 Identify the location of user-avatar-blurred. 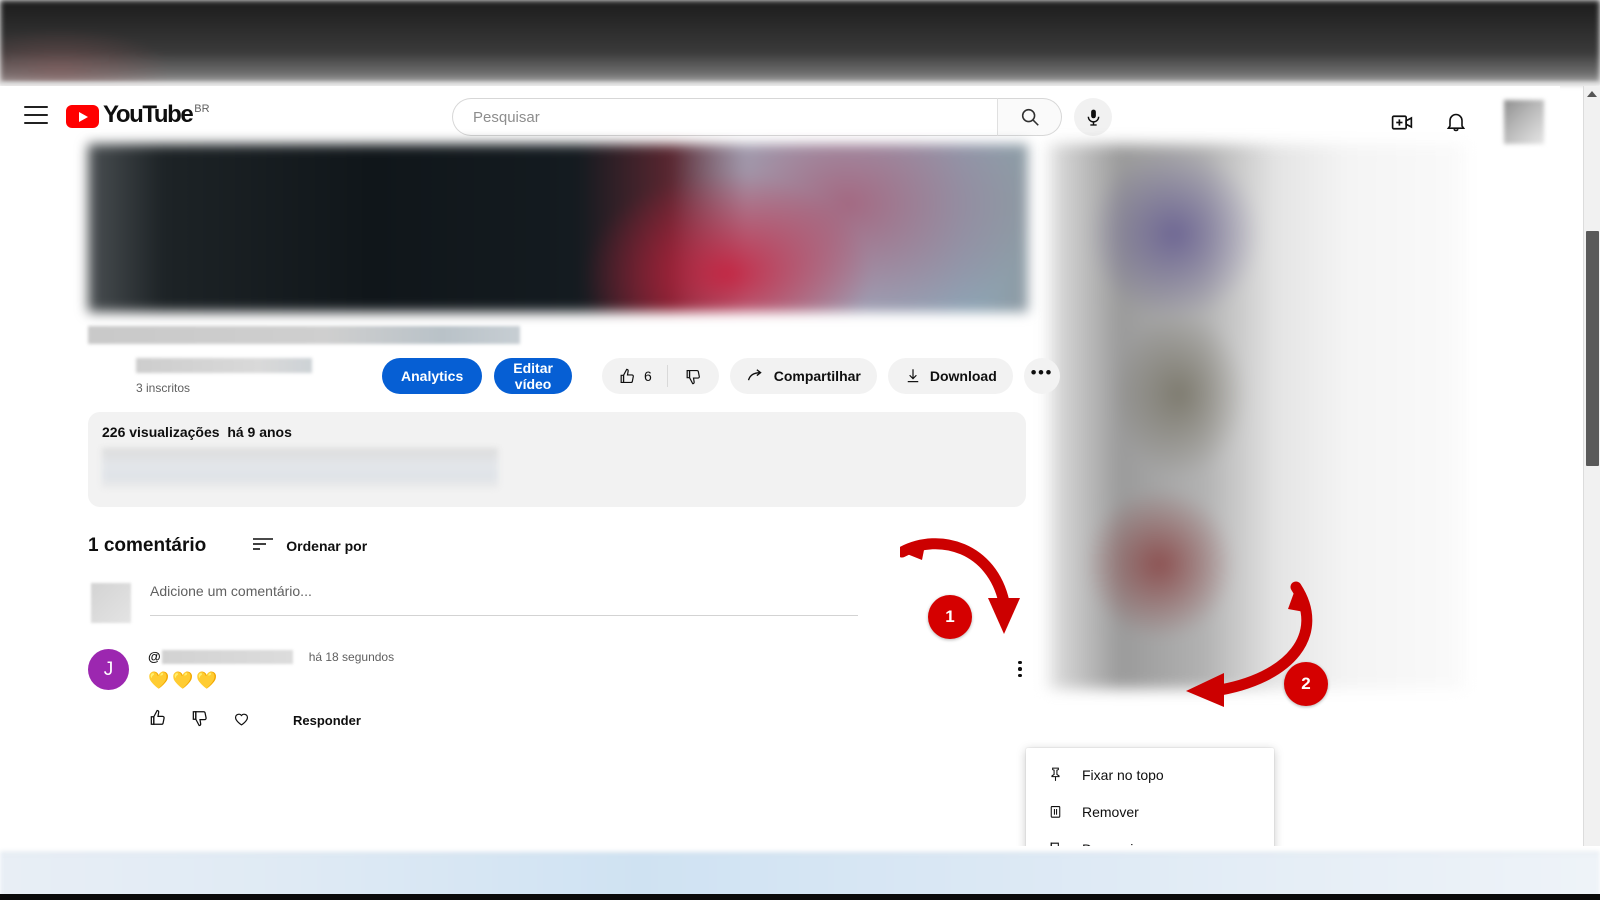
(1524, 122).